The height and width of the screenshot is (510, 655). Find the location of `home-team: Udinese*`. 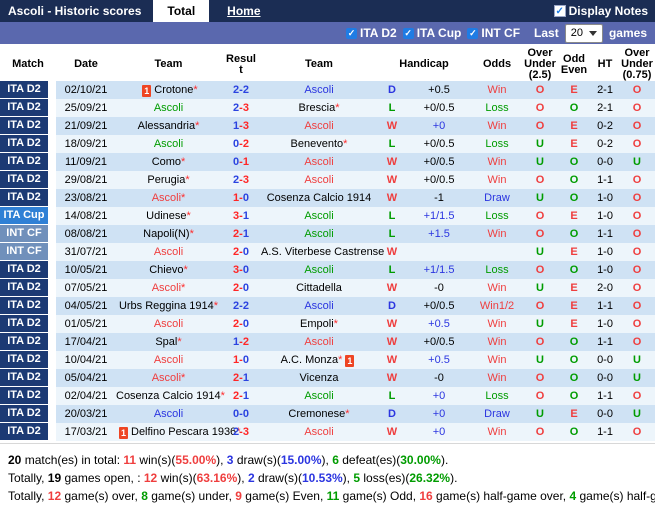

home-team: Udinese* is located at coordinates (168, 216).